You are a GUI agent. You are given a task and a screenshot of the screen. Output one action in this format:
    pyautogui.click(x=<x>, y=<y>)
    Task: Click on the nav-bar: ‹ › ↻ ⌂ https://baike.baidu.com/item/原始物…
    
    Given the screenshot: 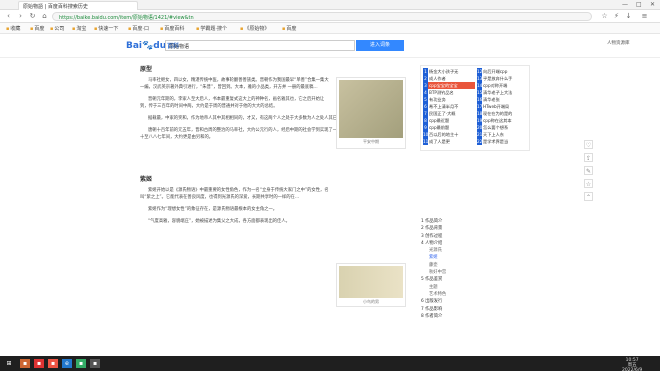 What is the action you would take?
    pyautogui.click(x=330, y=16)
    